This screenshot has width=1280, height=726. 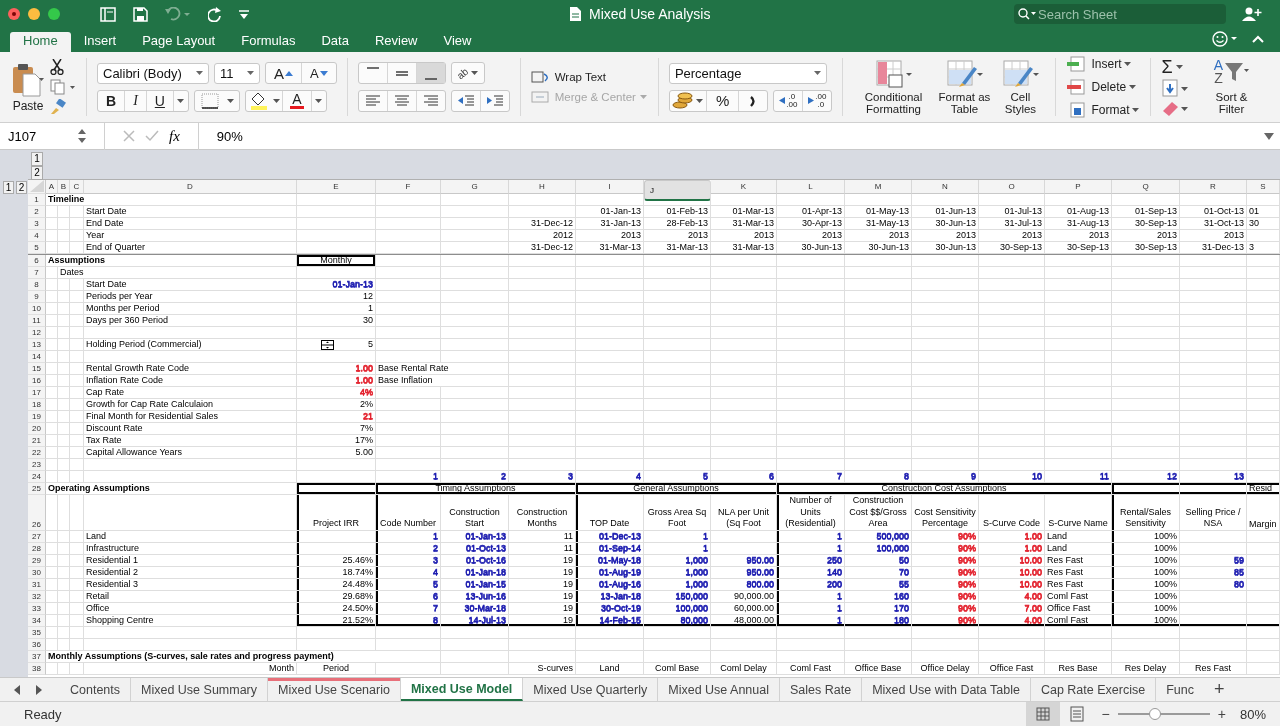 What do you see at coordinates (336, 187) in the screenshot?
I see `column-header: E` at bounding box center [336, 187].